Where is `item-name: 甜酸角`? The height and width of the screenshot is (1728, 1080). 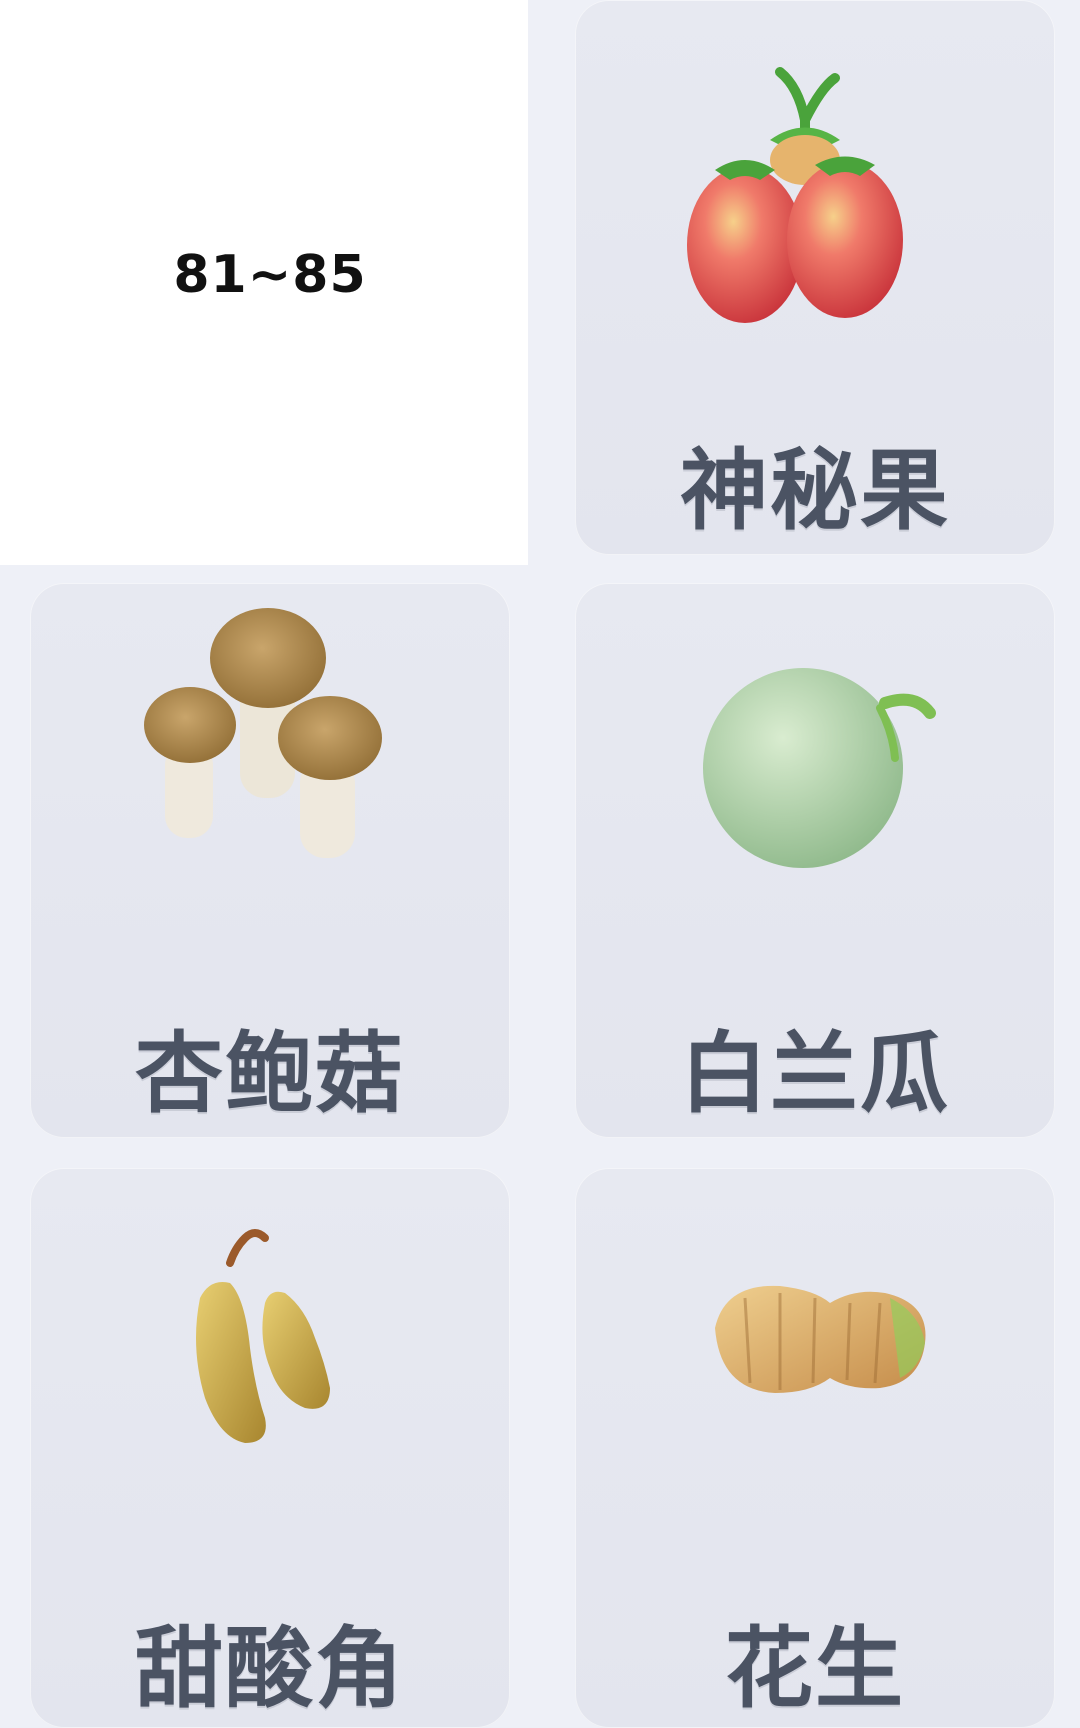
item-name: 甜酸角 is located at coordinates (269, 1668).